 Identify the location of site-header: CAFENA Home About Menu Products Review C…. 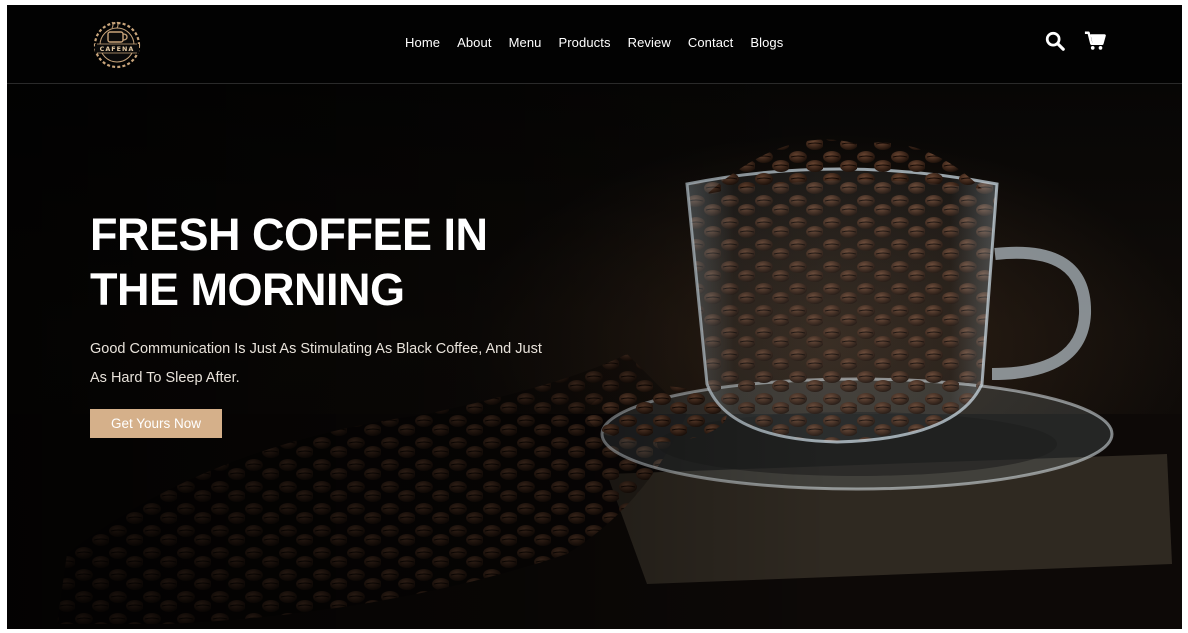
(594, 44).